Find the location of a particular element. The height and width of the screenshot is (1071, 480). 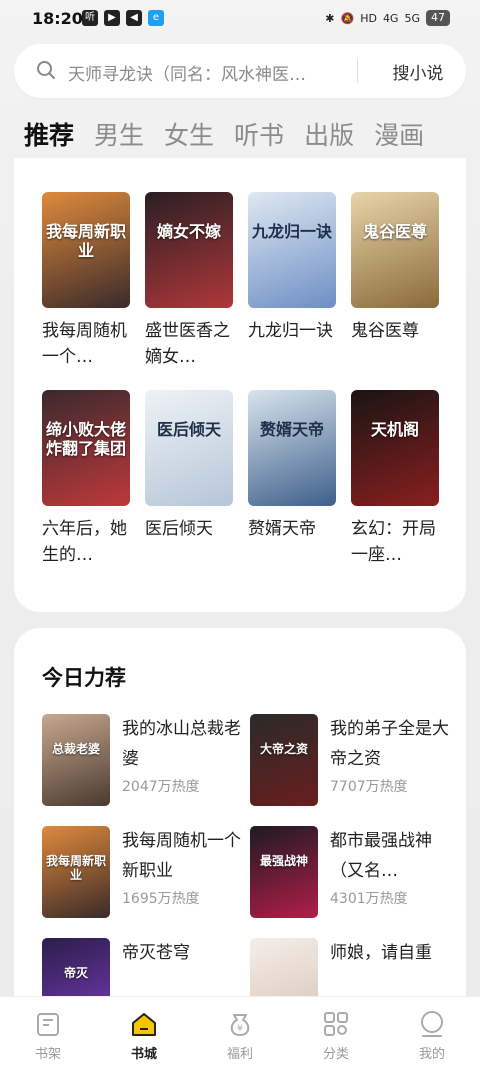

nav-bookshelf: 书架 is located at coordinates (48, 1034).